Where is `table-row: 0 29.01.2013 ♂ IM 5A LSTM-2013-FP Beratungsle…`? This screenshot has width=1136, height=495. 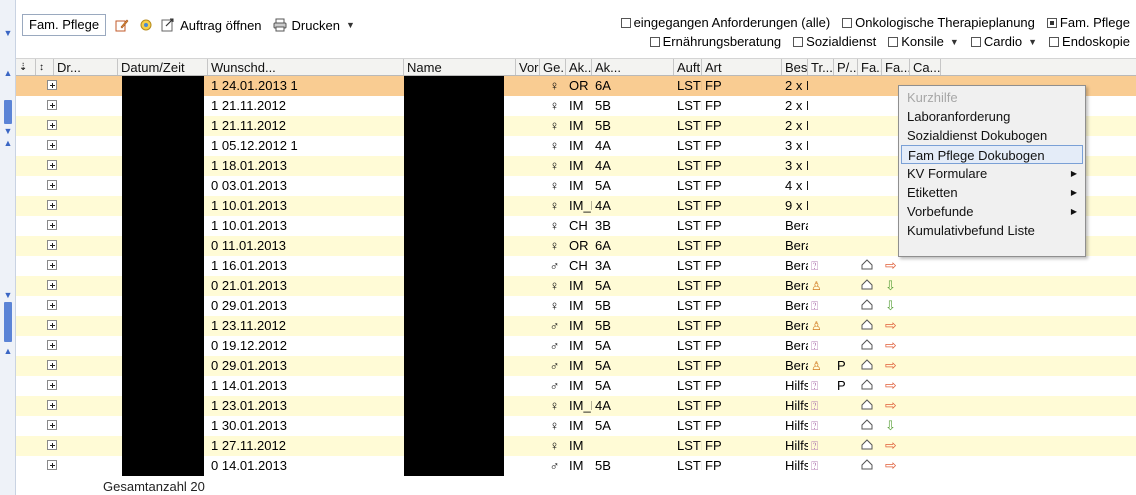 table-row: 0 29.01.2013 ♂ IM 5A LSTM-2013-FP Beratungsle… is located at coordinates (576, 366).